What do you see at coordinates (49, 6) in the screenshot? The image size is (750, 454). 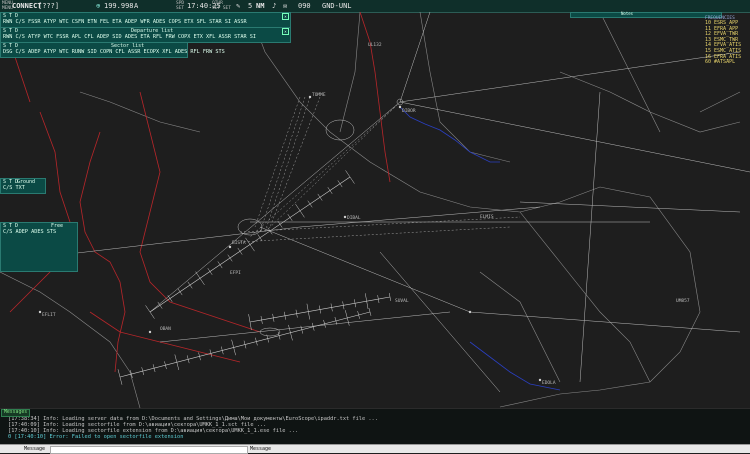 I see `connection-status: [???]` at bounding box center [49, 6].